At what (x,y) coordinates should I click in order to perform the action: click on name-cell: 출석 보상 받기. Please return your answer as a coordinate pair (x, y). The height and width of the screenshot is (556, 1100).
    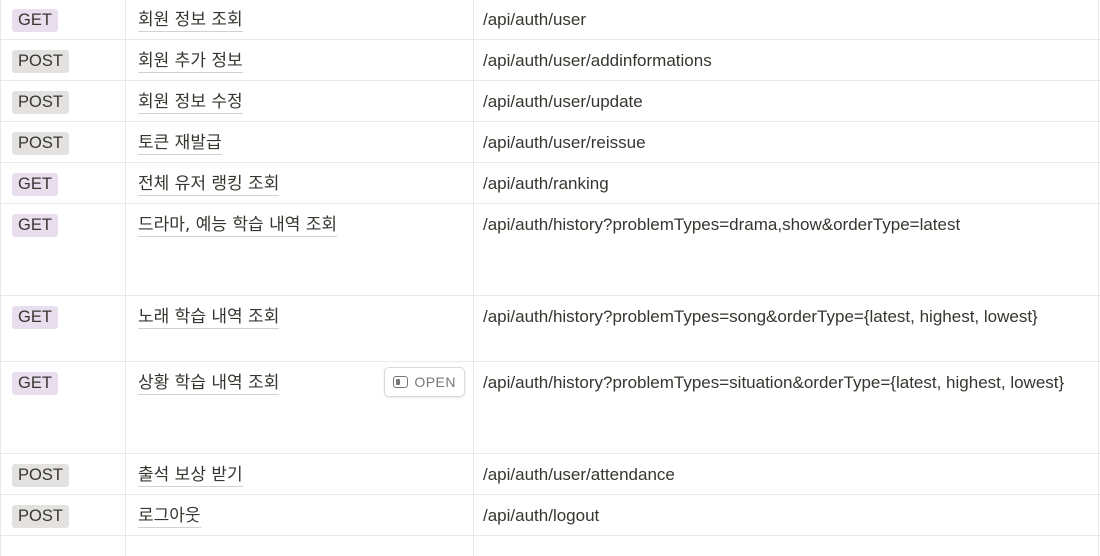
    Looking at the image, I should click on (299, 474).